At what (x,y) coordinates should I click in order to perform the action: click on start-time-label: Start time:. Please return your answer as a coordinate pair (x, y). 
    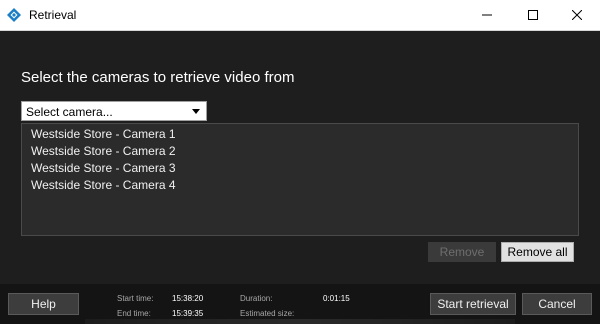
    Looking at the image, I should click on (135, 298).